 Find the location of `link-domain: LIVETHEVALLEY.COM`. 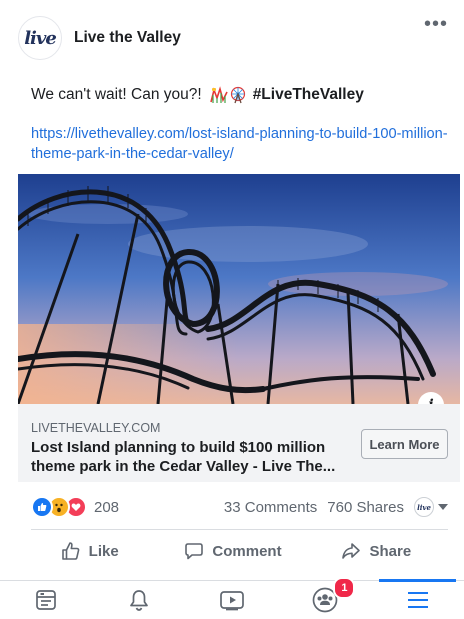

link-domain: LIVETHEVALLEY.COM is located at coordinates (96, 428).